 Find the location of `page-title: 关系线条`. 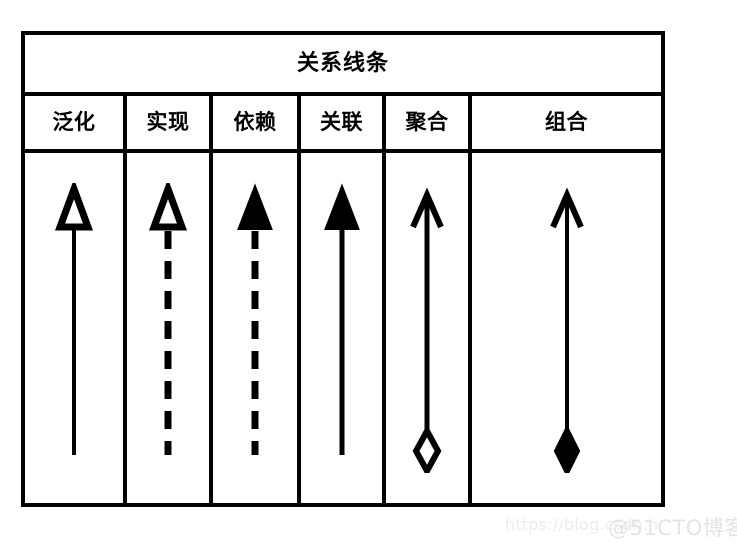

page-title: 关系线条 is located at coordinates (342, 63).